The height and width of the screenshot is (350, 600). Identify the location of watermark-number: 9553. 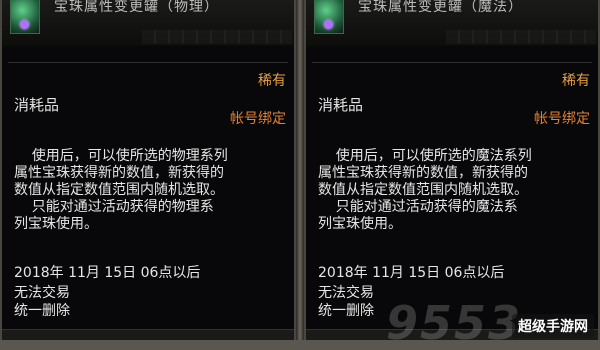
(454, 323).